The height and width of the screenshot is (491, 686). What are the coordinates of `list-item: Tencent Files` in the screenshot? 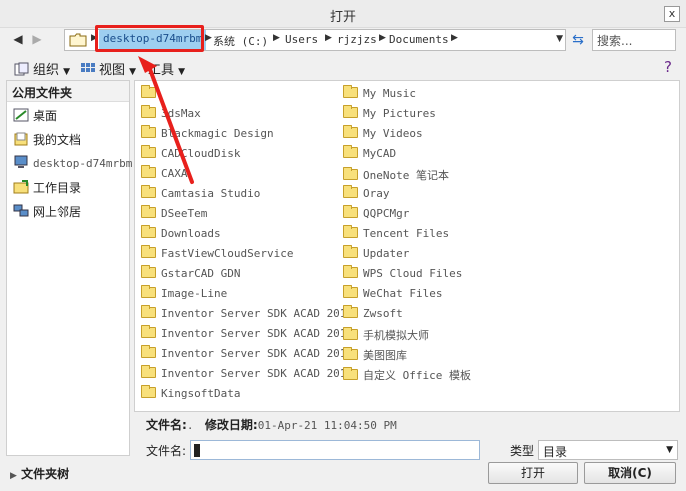 It's located at (396, 235).